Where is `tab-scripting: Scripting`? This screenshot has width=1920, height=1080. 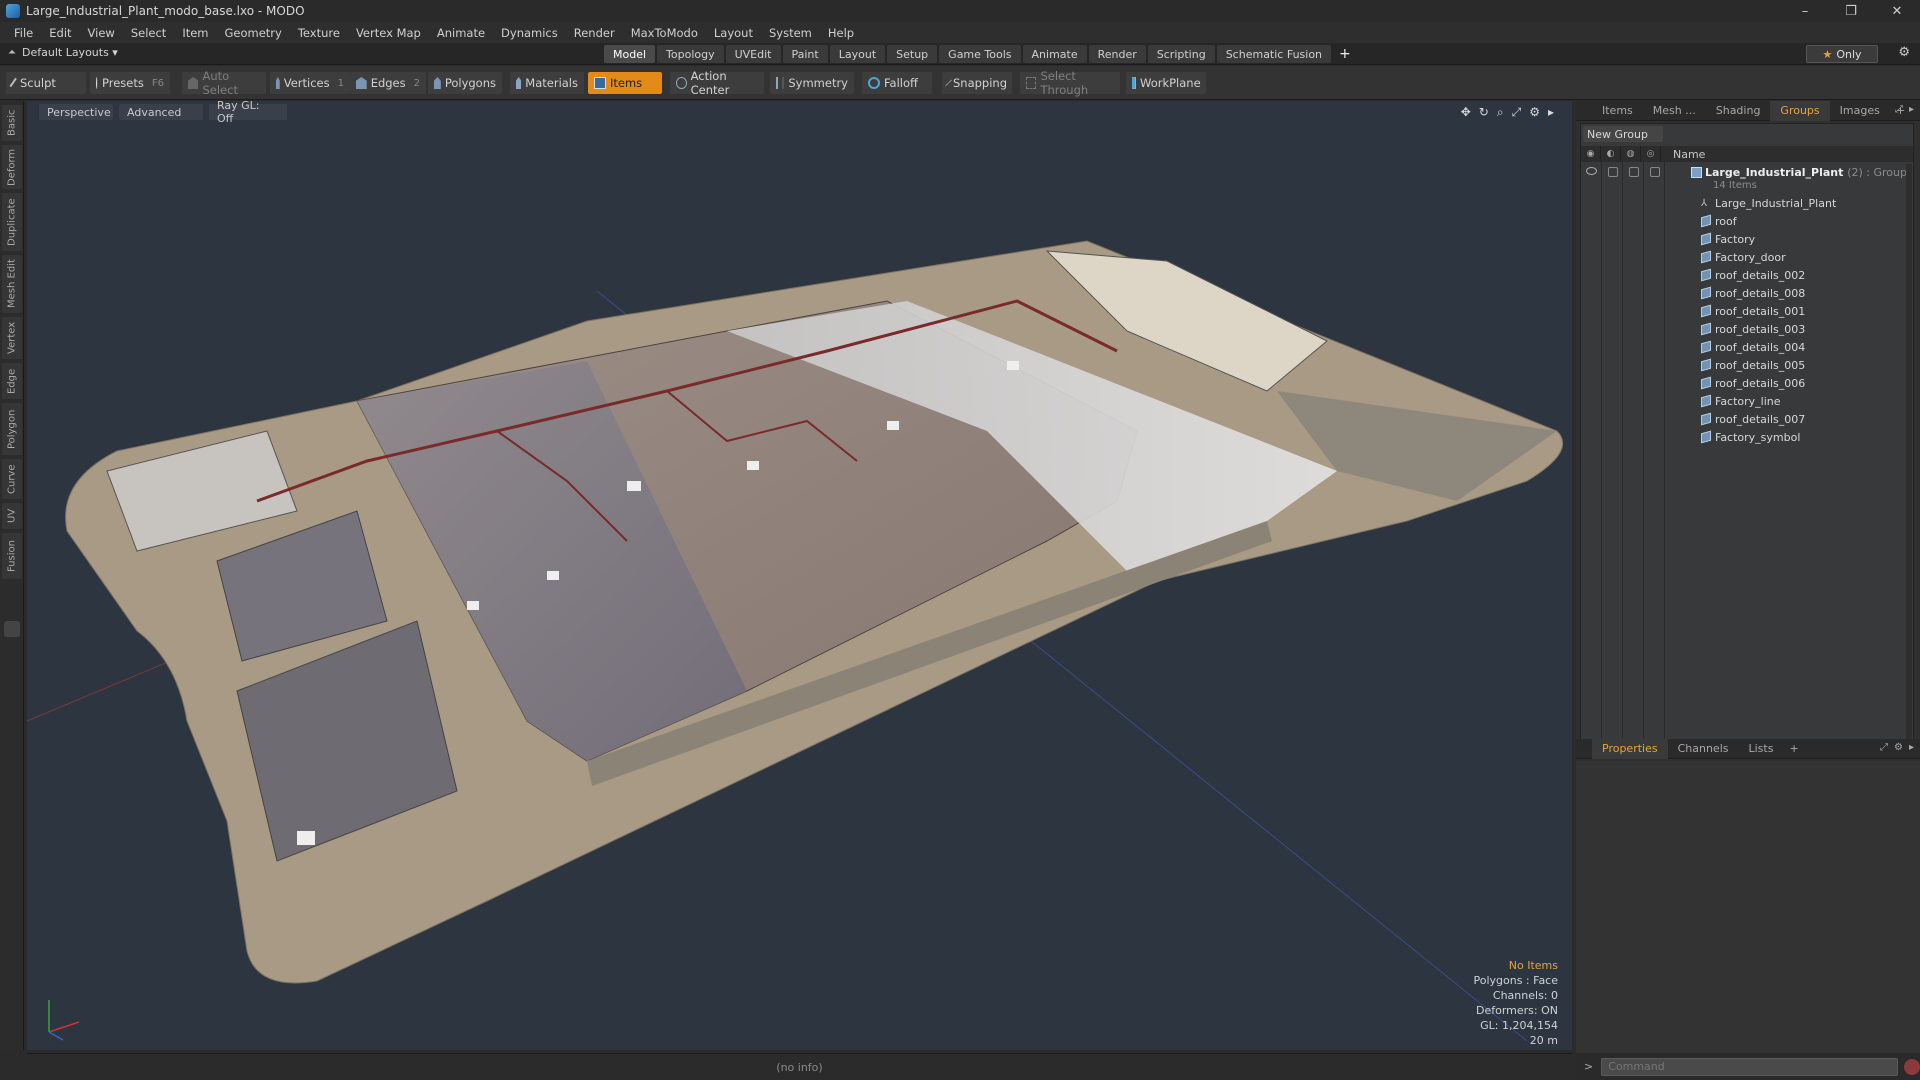 tab-scripting: Scripting is located at coordinates (1181, 54).